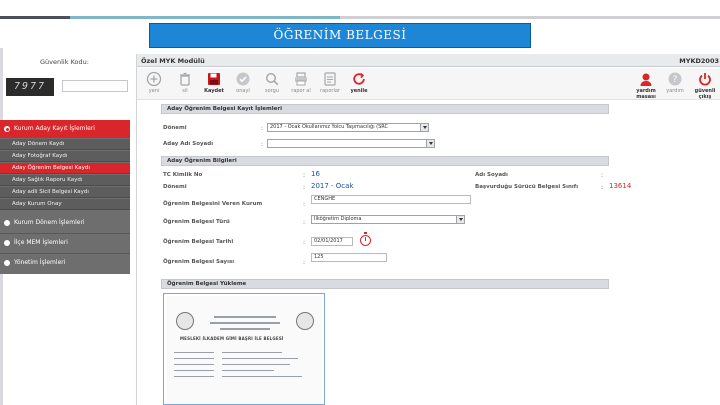 The height and width of the screenshot is (405, 720). I want to click on delete-button-label: sil, so click(185, 91).